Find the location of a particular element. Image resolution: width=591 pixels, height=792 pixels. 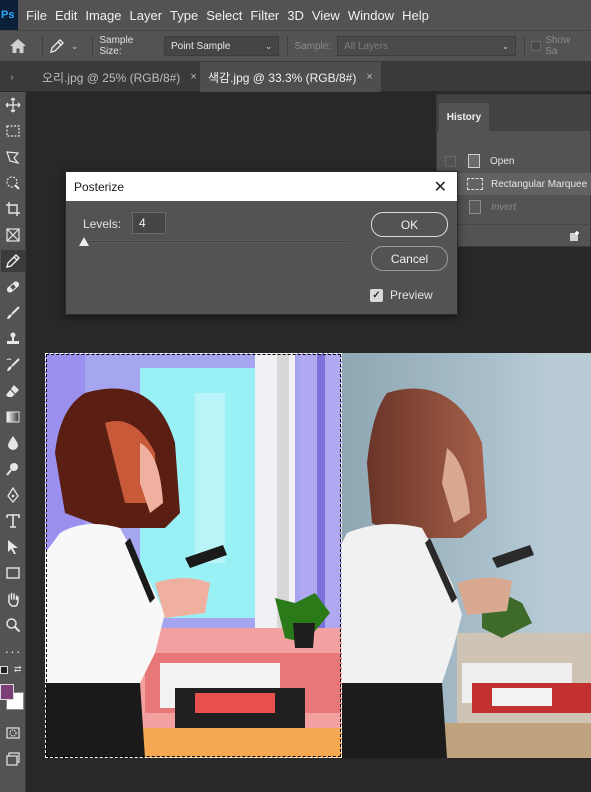

quick-mask-button is located at coordinates (13, 733).